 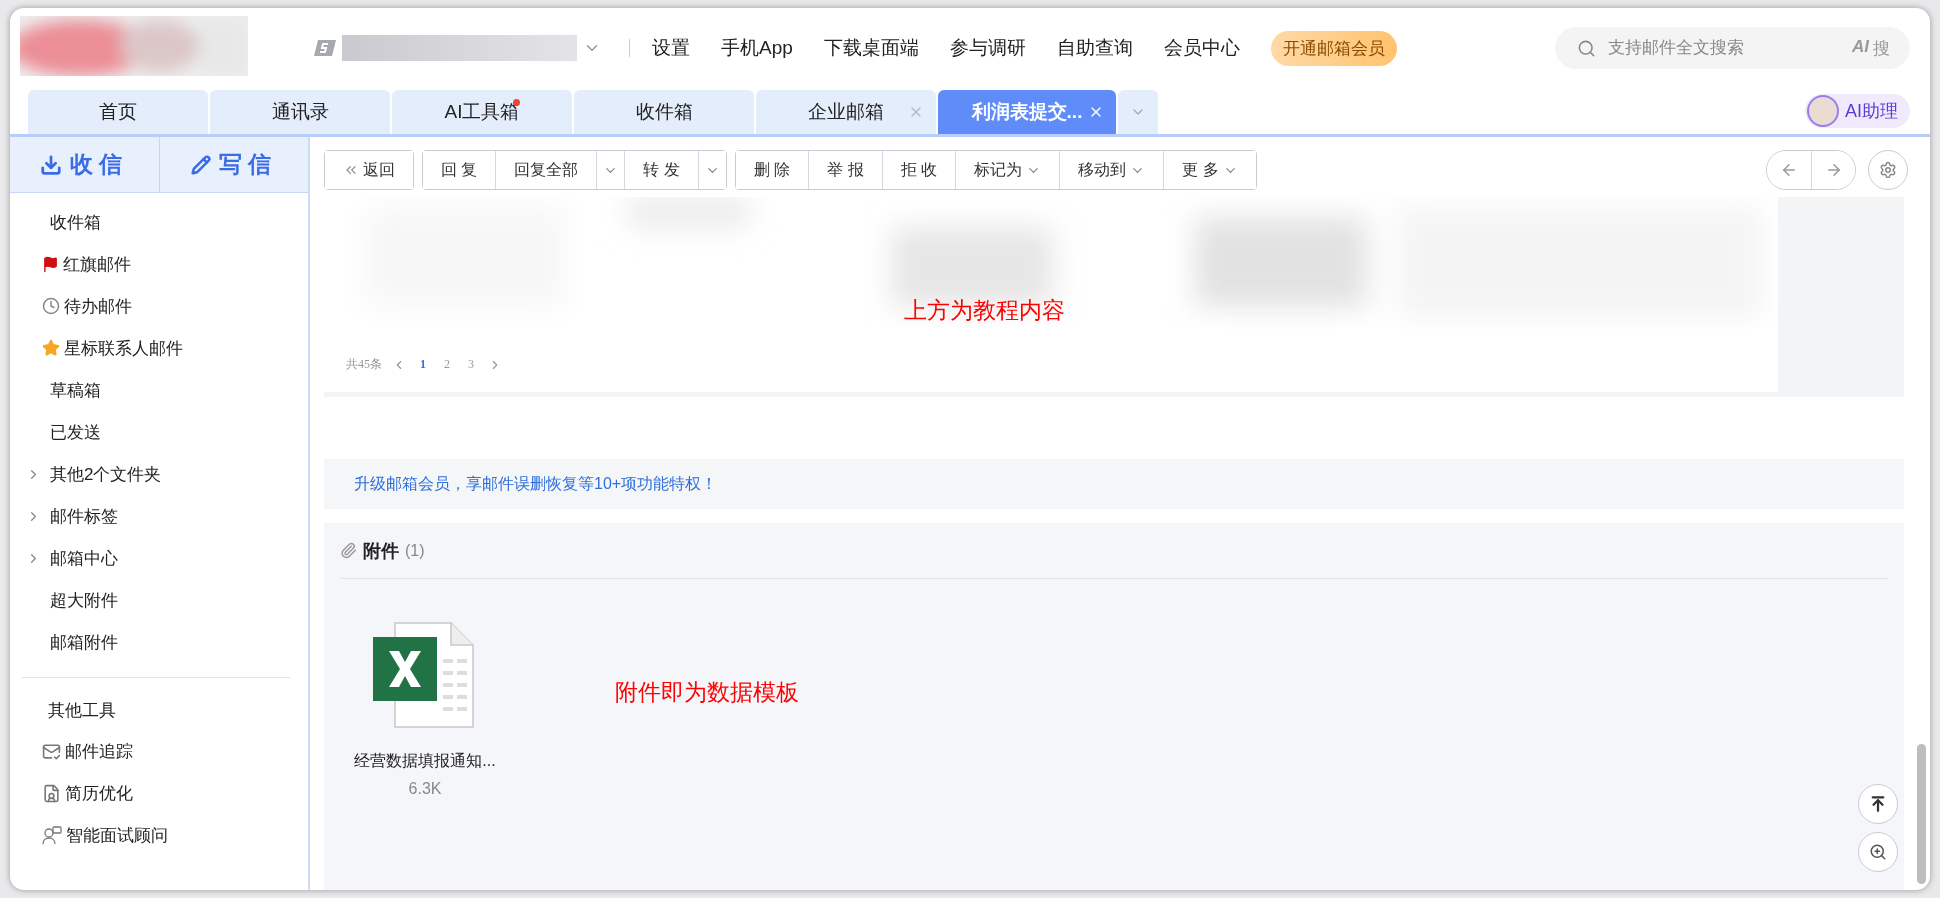 I want to click on tab: AI工具箱, so click(x=482, y=112).